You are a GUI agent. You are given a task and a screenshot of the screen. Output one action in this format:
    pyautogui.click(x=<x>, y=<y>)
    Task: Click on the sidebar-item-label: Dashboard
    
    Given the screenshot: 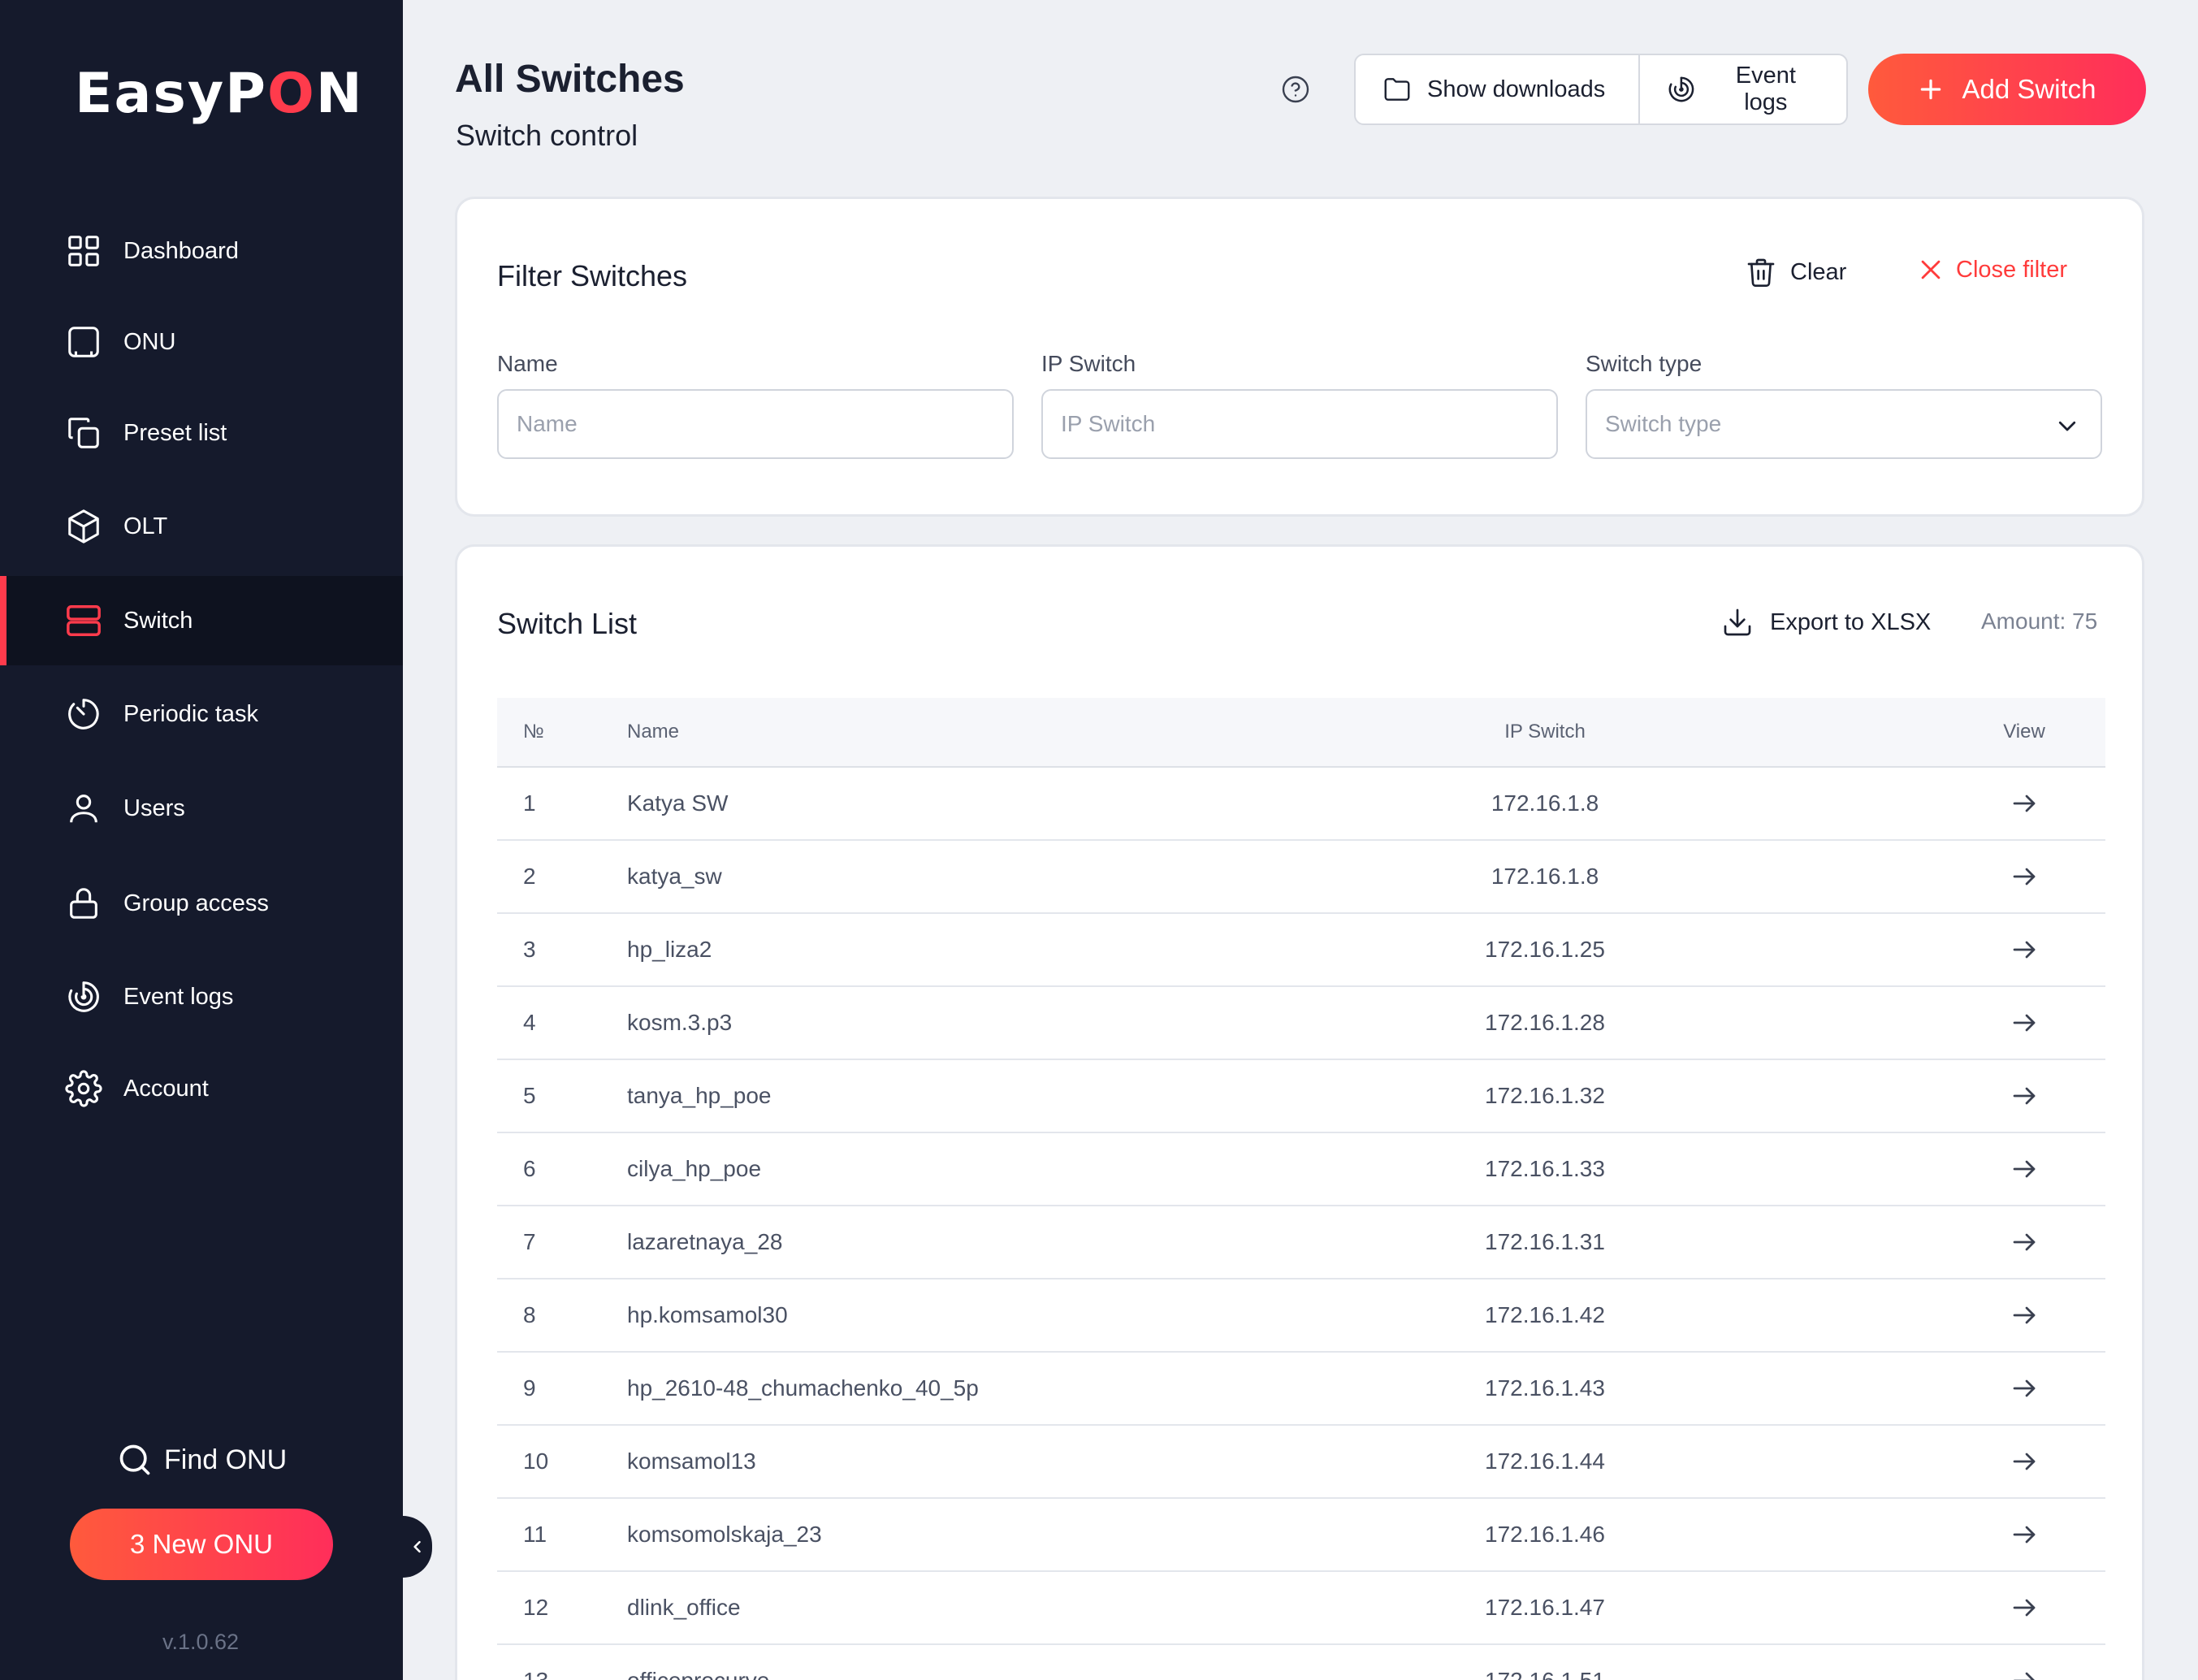 What is the action you would take?
    pyautogui.click(x=181, y=251)
    